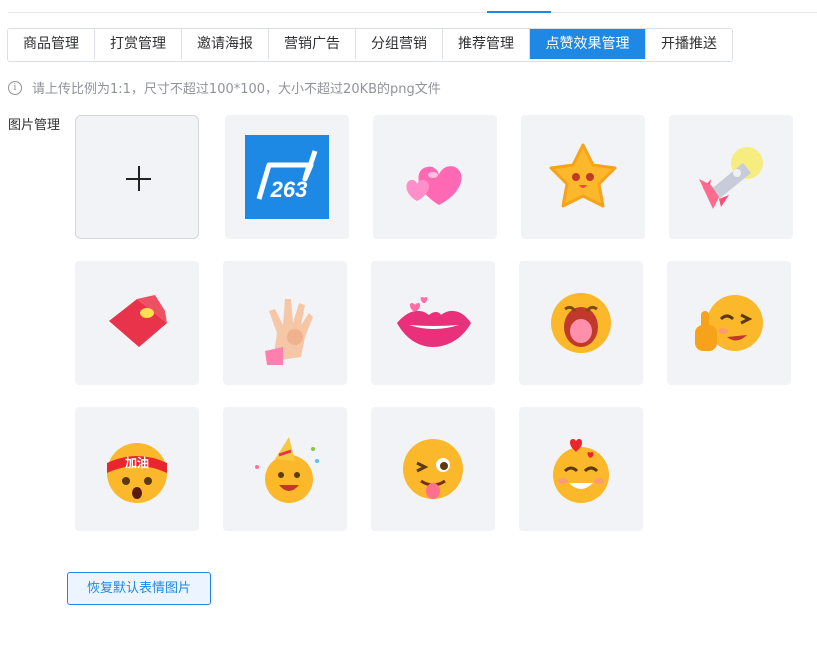 This screenshot has height=656, width=817. I want to click on wink-thumb-icon, so click(729, 323).